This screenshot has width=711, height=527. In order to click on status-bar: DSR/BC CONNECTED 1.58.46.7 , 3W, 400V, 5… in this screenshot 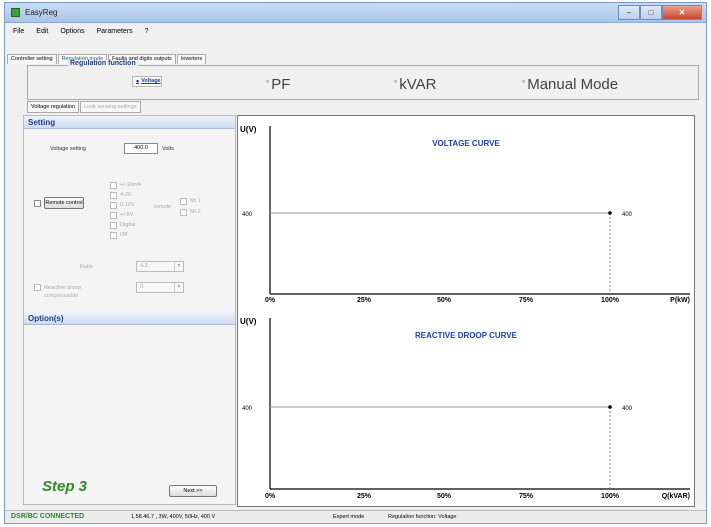, I will do `click(355, 516)`.